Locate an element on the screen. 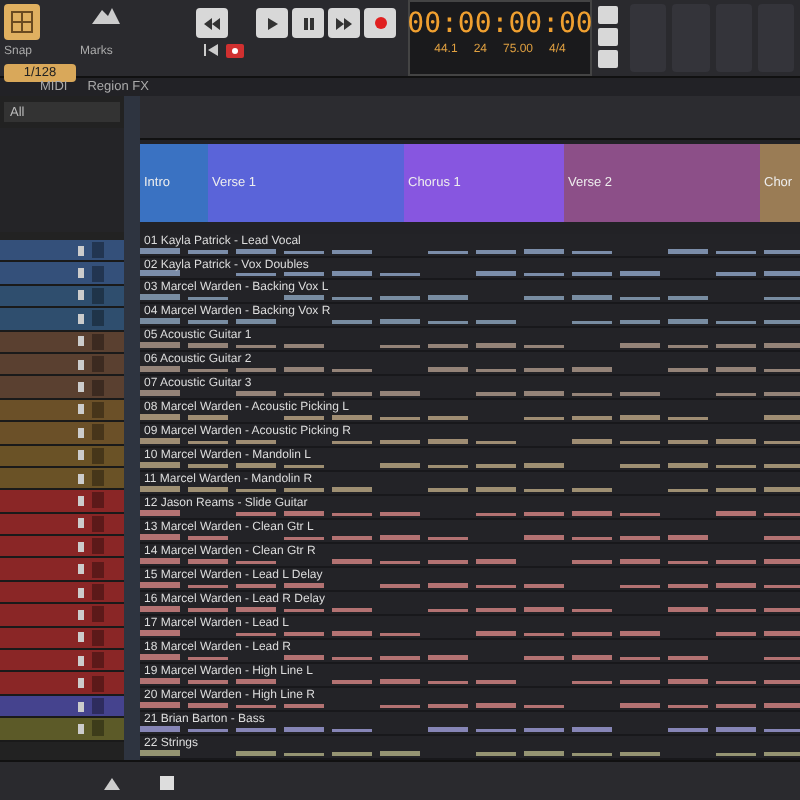 Image resolution: width=800 pixels, height=800 pixels. collapse-icon is located at coordinates (112, 783).